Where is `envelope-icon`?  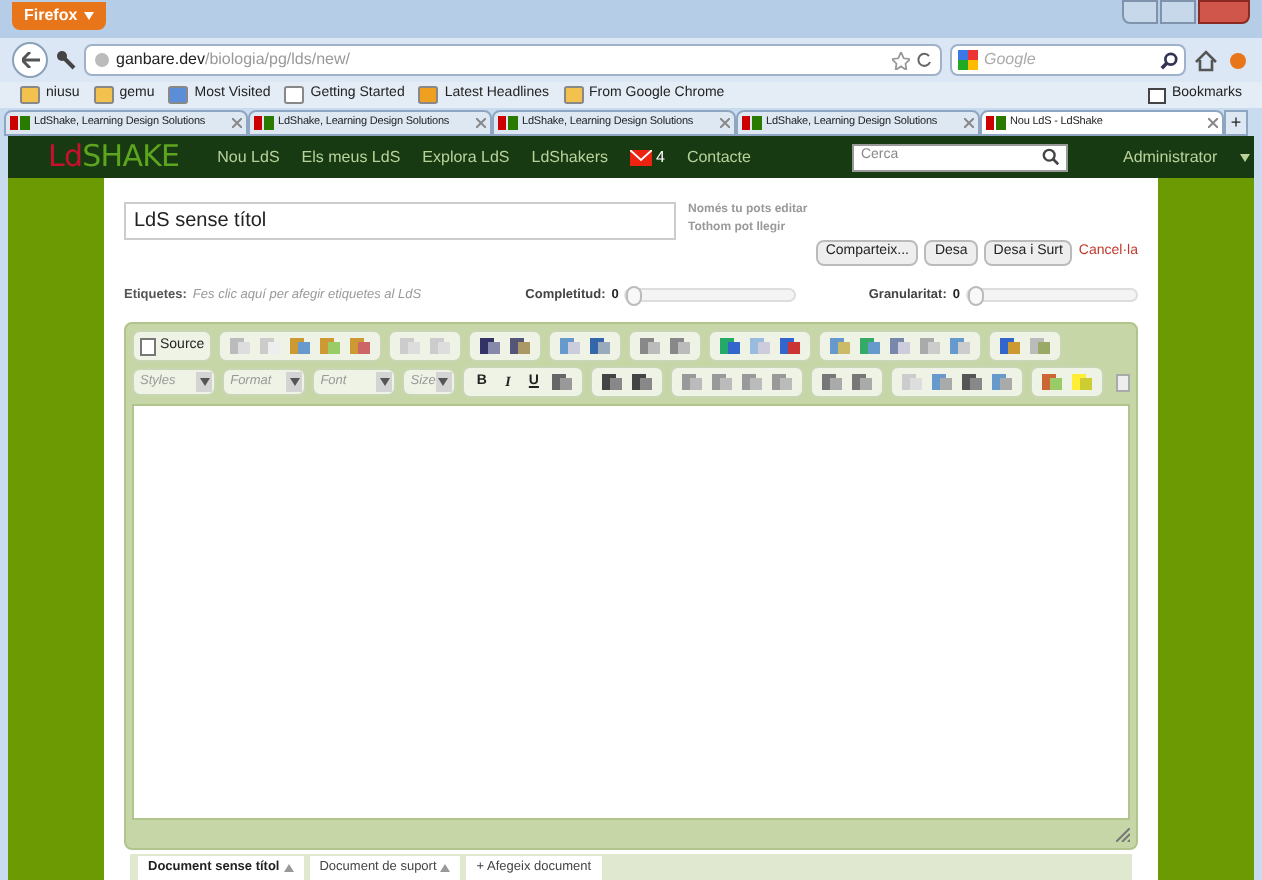
envelope-icon is located at coordinates (641, 157).